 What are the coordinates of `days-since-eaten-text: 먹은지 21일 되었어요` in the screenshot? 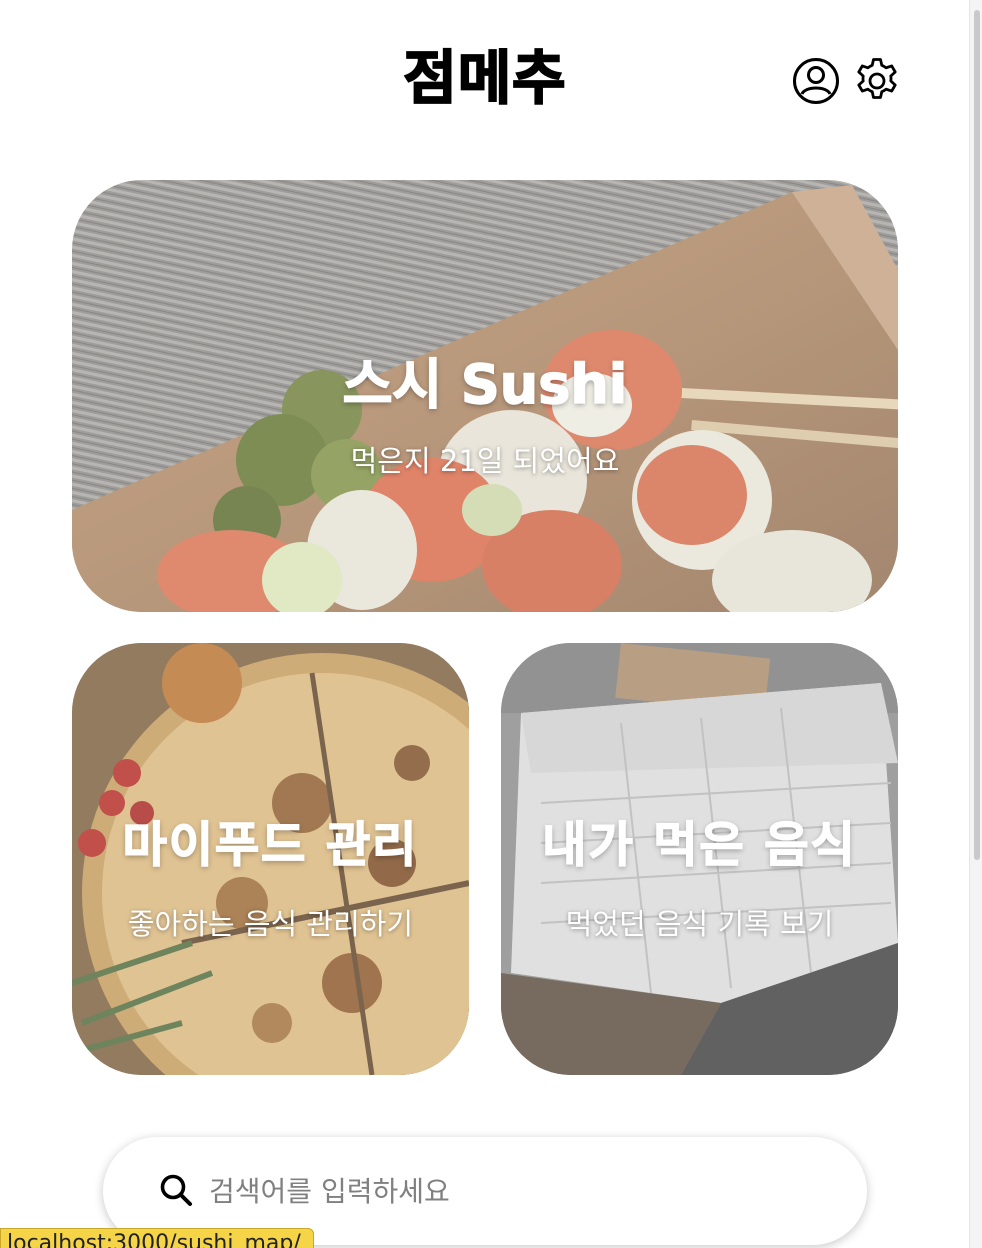 It's located at (485, 461).